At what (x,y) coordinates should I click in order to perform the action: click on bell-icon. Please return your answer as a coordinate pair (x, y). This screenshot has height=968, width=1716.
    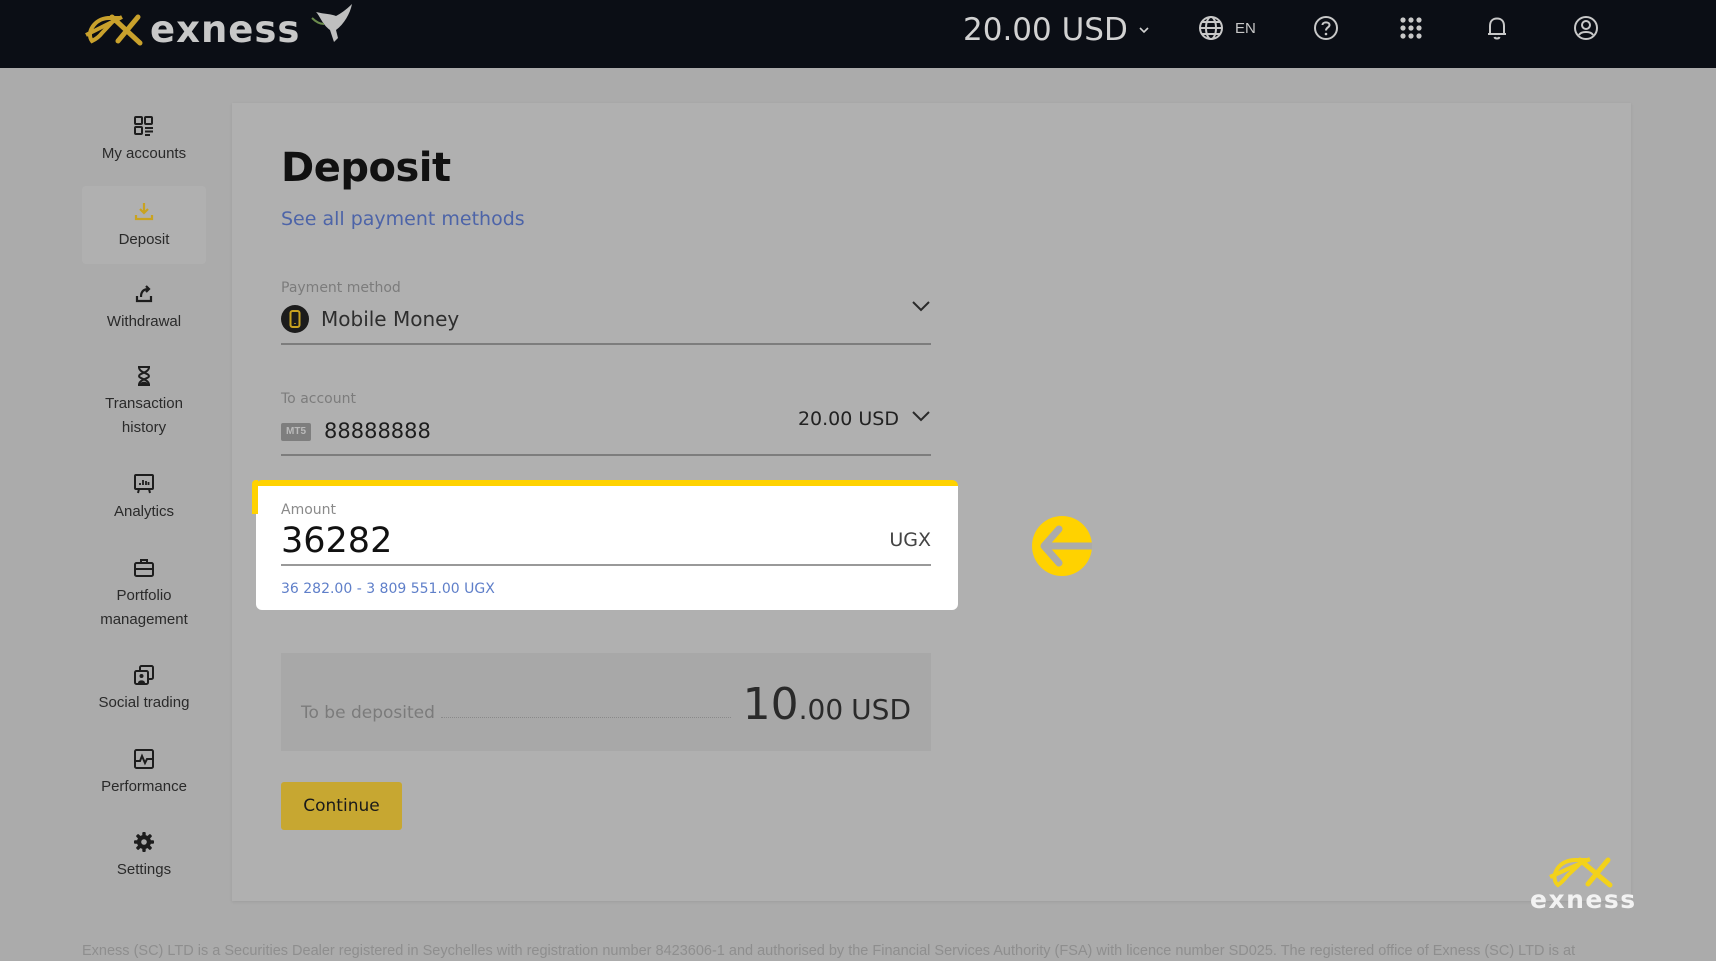
    Looking at the image, I should click on (1497, 28).